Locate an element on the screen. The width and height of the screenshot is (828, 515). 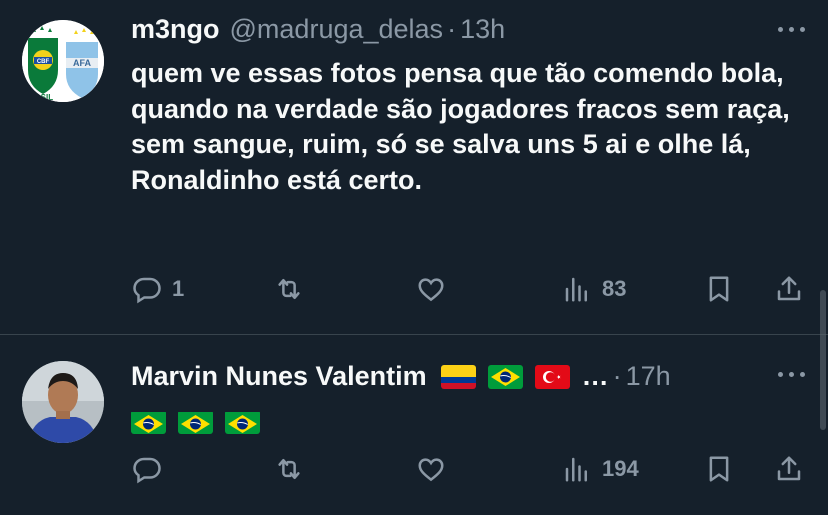
tweet-header: m3ngo @madruga_delas · 13h is located at coordinates (318, 29).